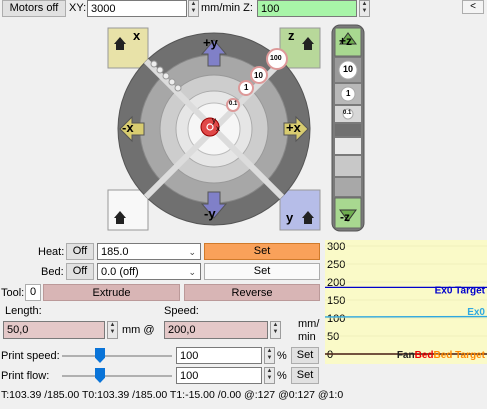 This screenshot has width=487, height=409. What do you see at coordinates (348, 69) in the screenshot?
I see `z-step-10-label: 10` at bounding box center [348, 69].